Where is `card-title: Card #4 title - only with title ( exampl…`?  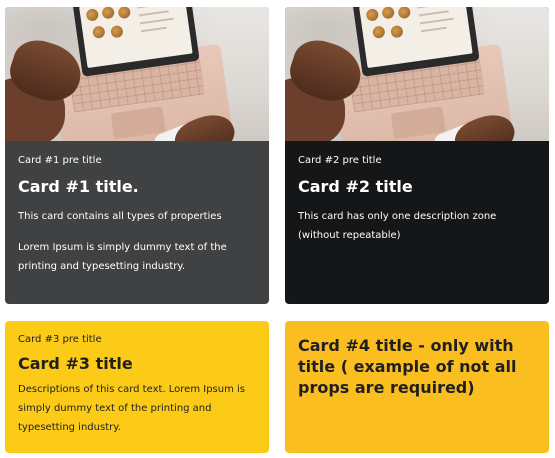
card-title: Card #4 title - only with title ( exampl… is located at coordinates (407, 366).